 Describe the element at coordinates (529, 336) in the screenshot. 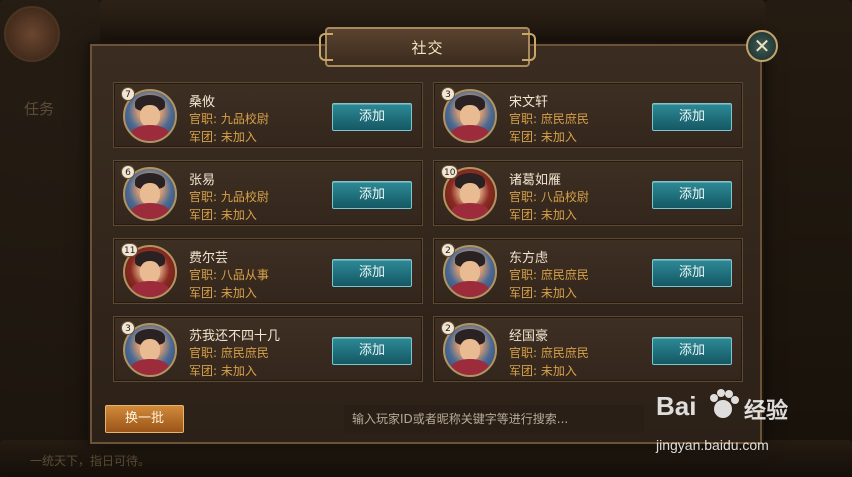

I see `player-name: 经国豪` at that location.